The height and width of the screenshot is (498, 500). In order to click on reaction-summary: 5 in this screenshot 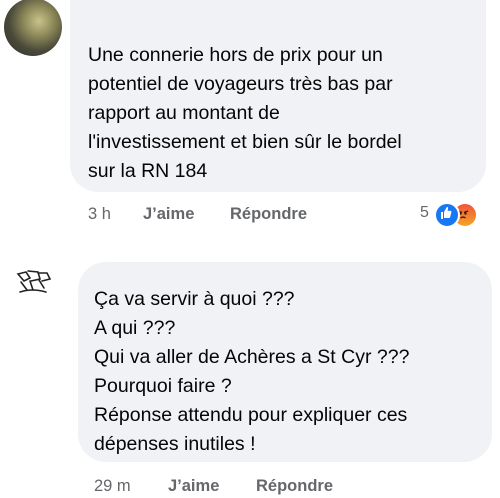, I will do `click(456, 214)`.